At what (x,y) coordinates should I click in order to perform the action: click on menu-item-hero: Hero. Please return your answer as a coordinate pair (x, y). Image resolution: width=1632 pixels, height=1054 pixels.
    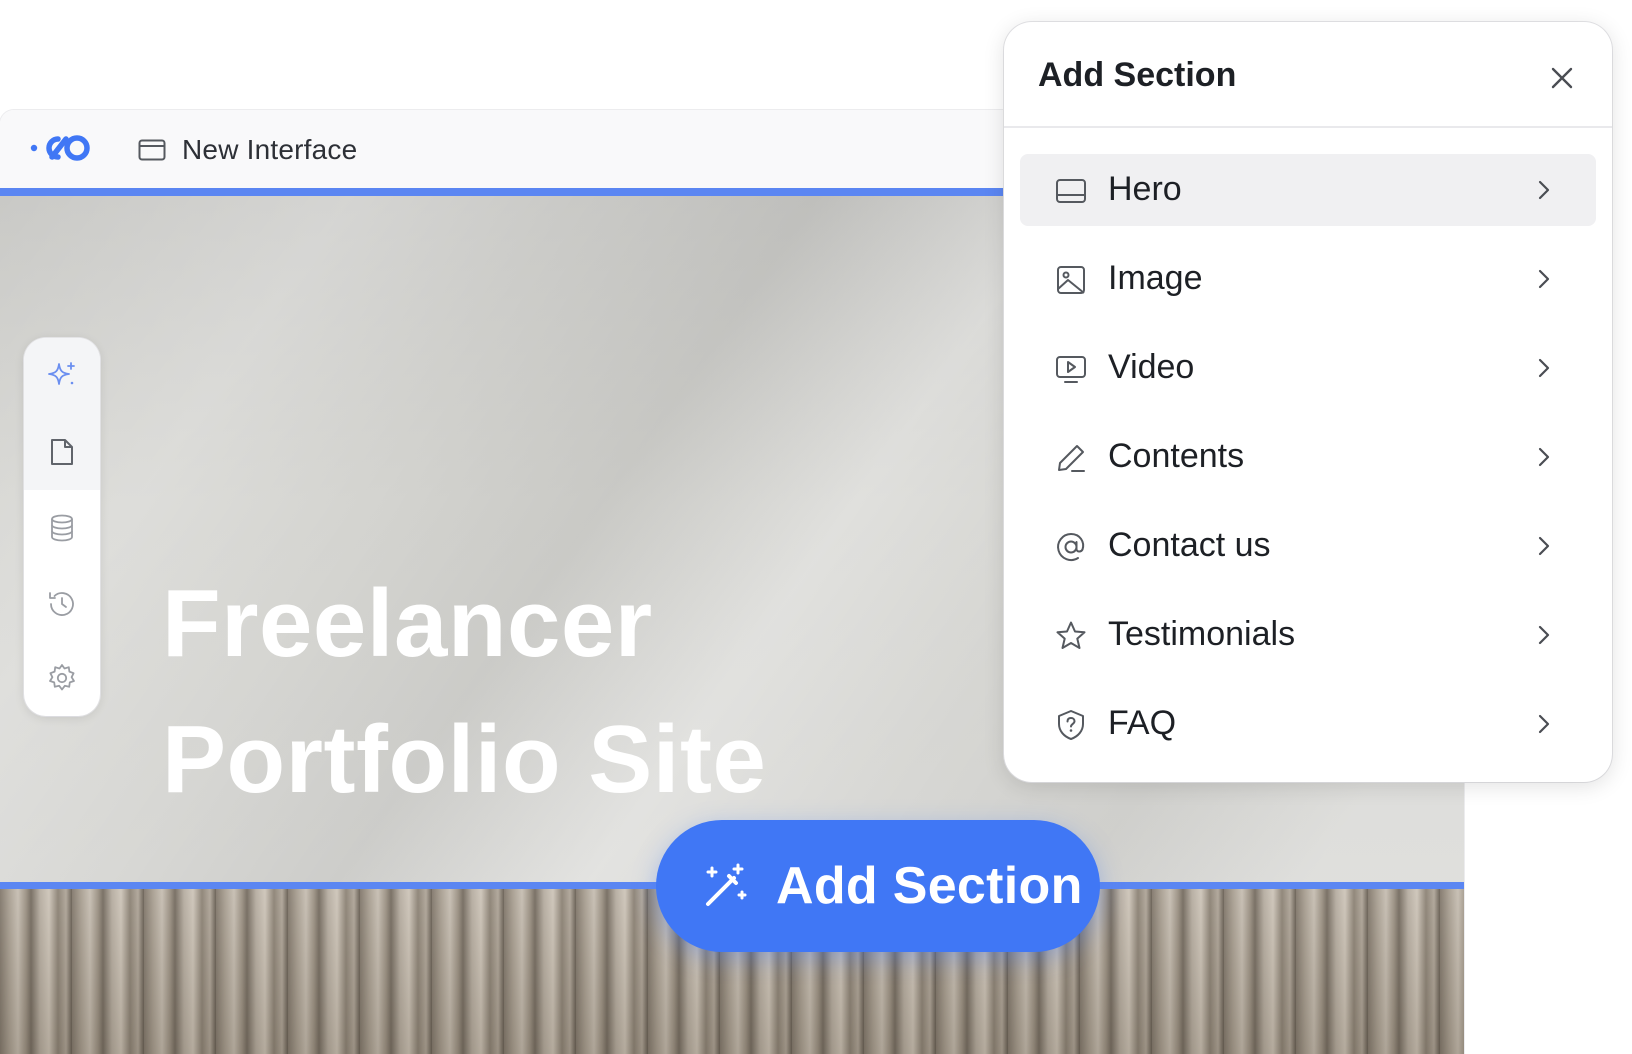
    Looking at the image, I should click on (1308, 190).